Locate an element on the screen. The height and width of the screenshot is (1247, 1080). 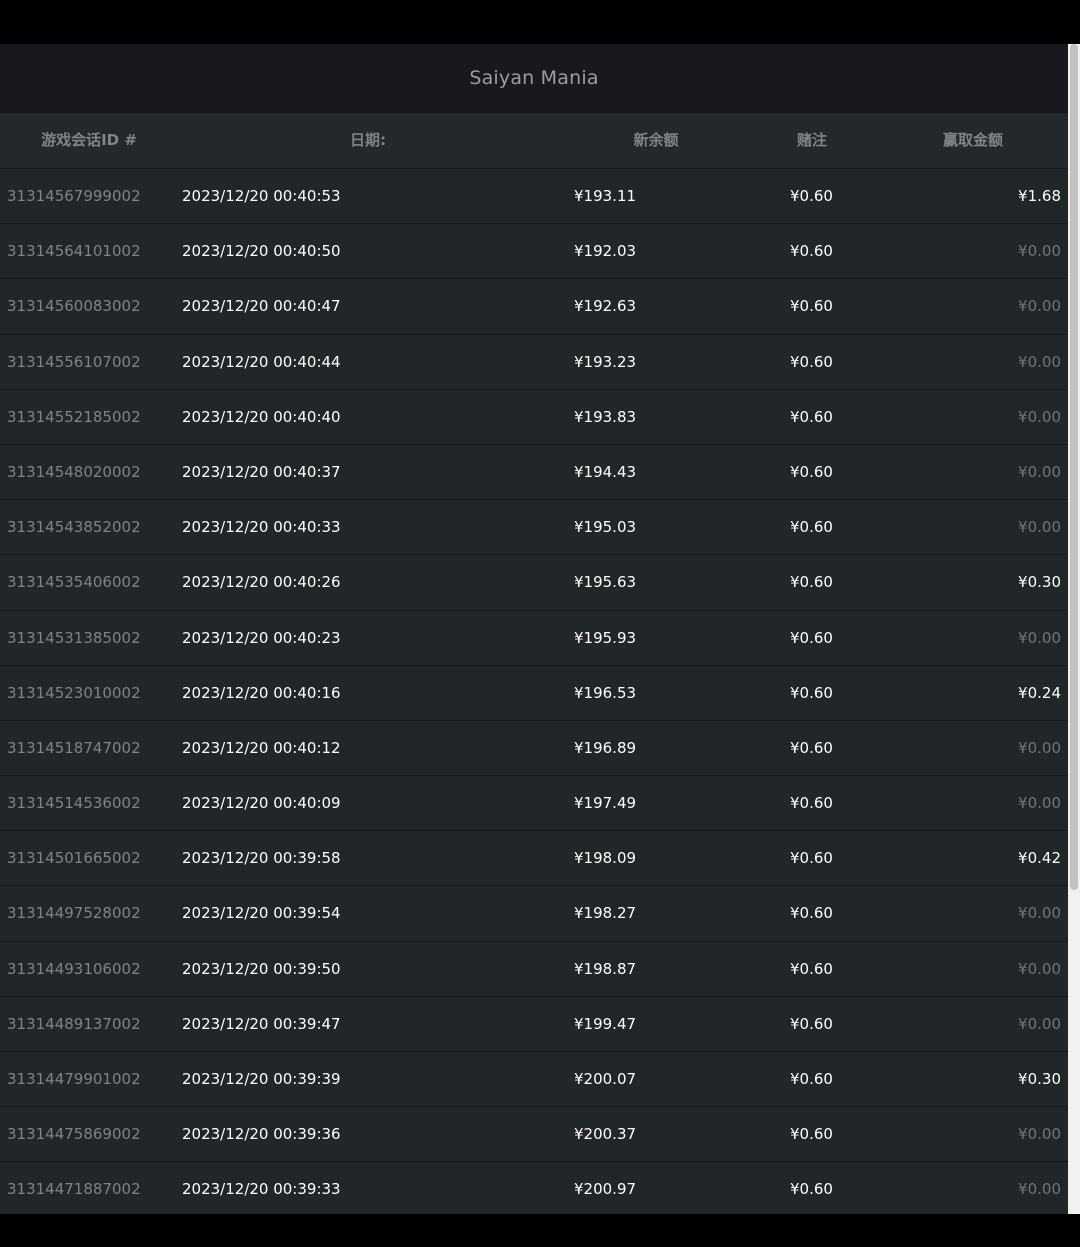
vertical-scrollbar is located at coordinates (1074, 629).